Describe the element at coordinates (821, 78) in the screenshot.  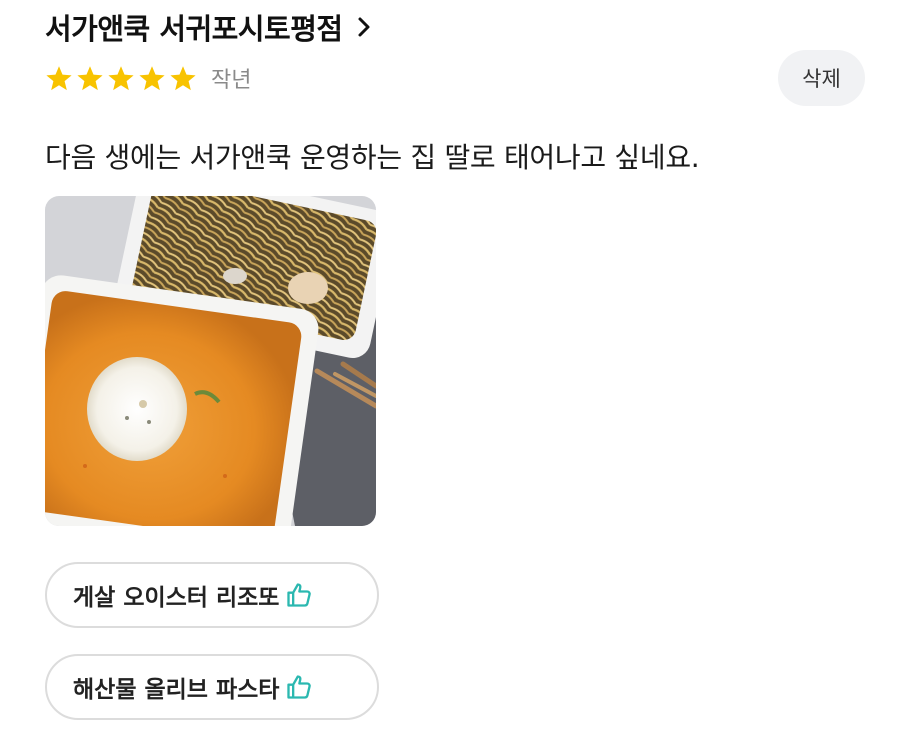
I see `delete-button: 삭제` at that location.